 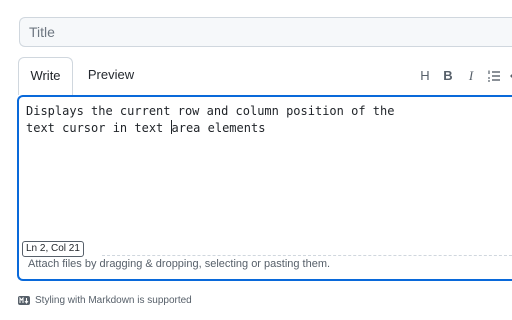 I want to click on bold-button: B, so click(x=448, y=76).